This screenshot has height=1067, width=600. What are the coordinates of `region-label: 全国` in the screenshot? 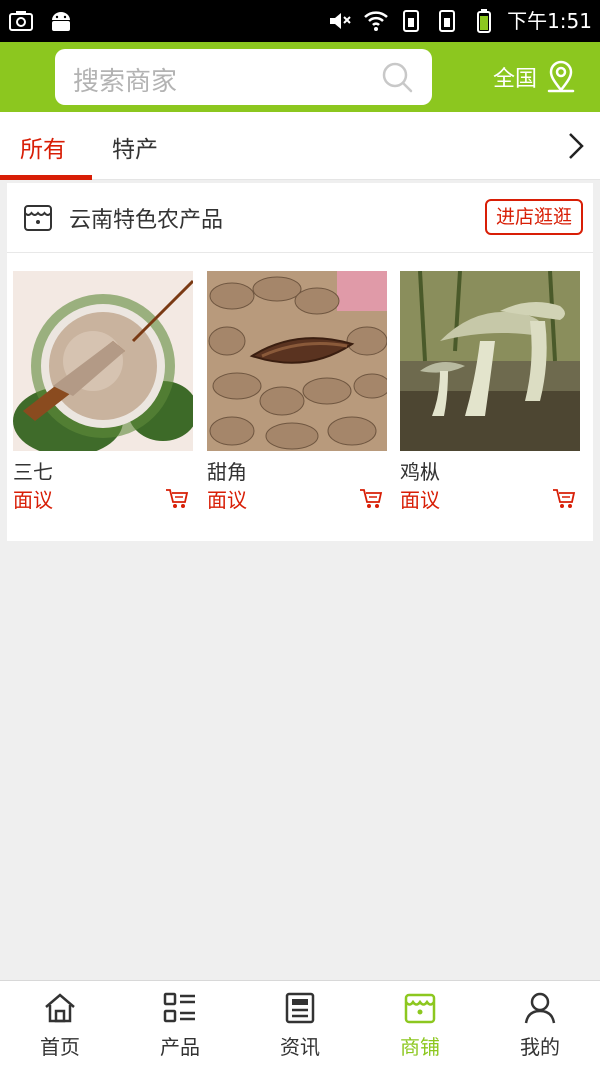 It's located at (515, 79).